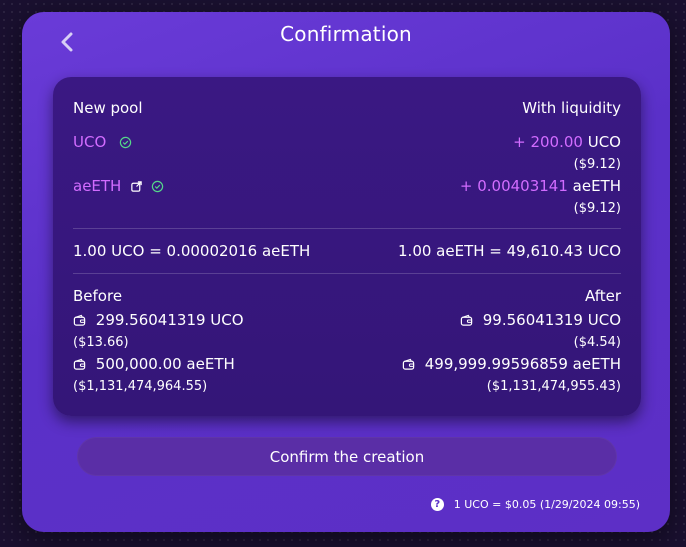 The width and height of the screenshot is (686, 547). Describe the element at coordinates (90, 142) in the screenshot. I see `token1-symbol: UCO` at that location.